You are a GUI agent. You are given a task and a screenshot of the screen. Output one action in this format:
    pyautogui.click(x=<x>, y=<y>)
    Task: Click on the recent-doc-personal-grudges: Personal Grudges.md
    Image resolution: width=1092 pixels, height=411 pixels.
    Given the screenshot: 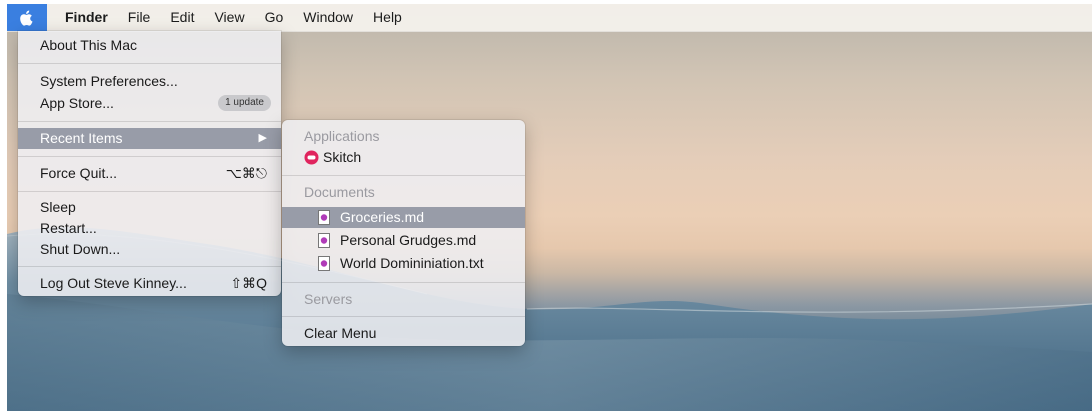 What is the action you would take?
    pyautogui.click(x=403, y=240)
    